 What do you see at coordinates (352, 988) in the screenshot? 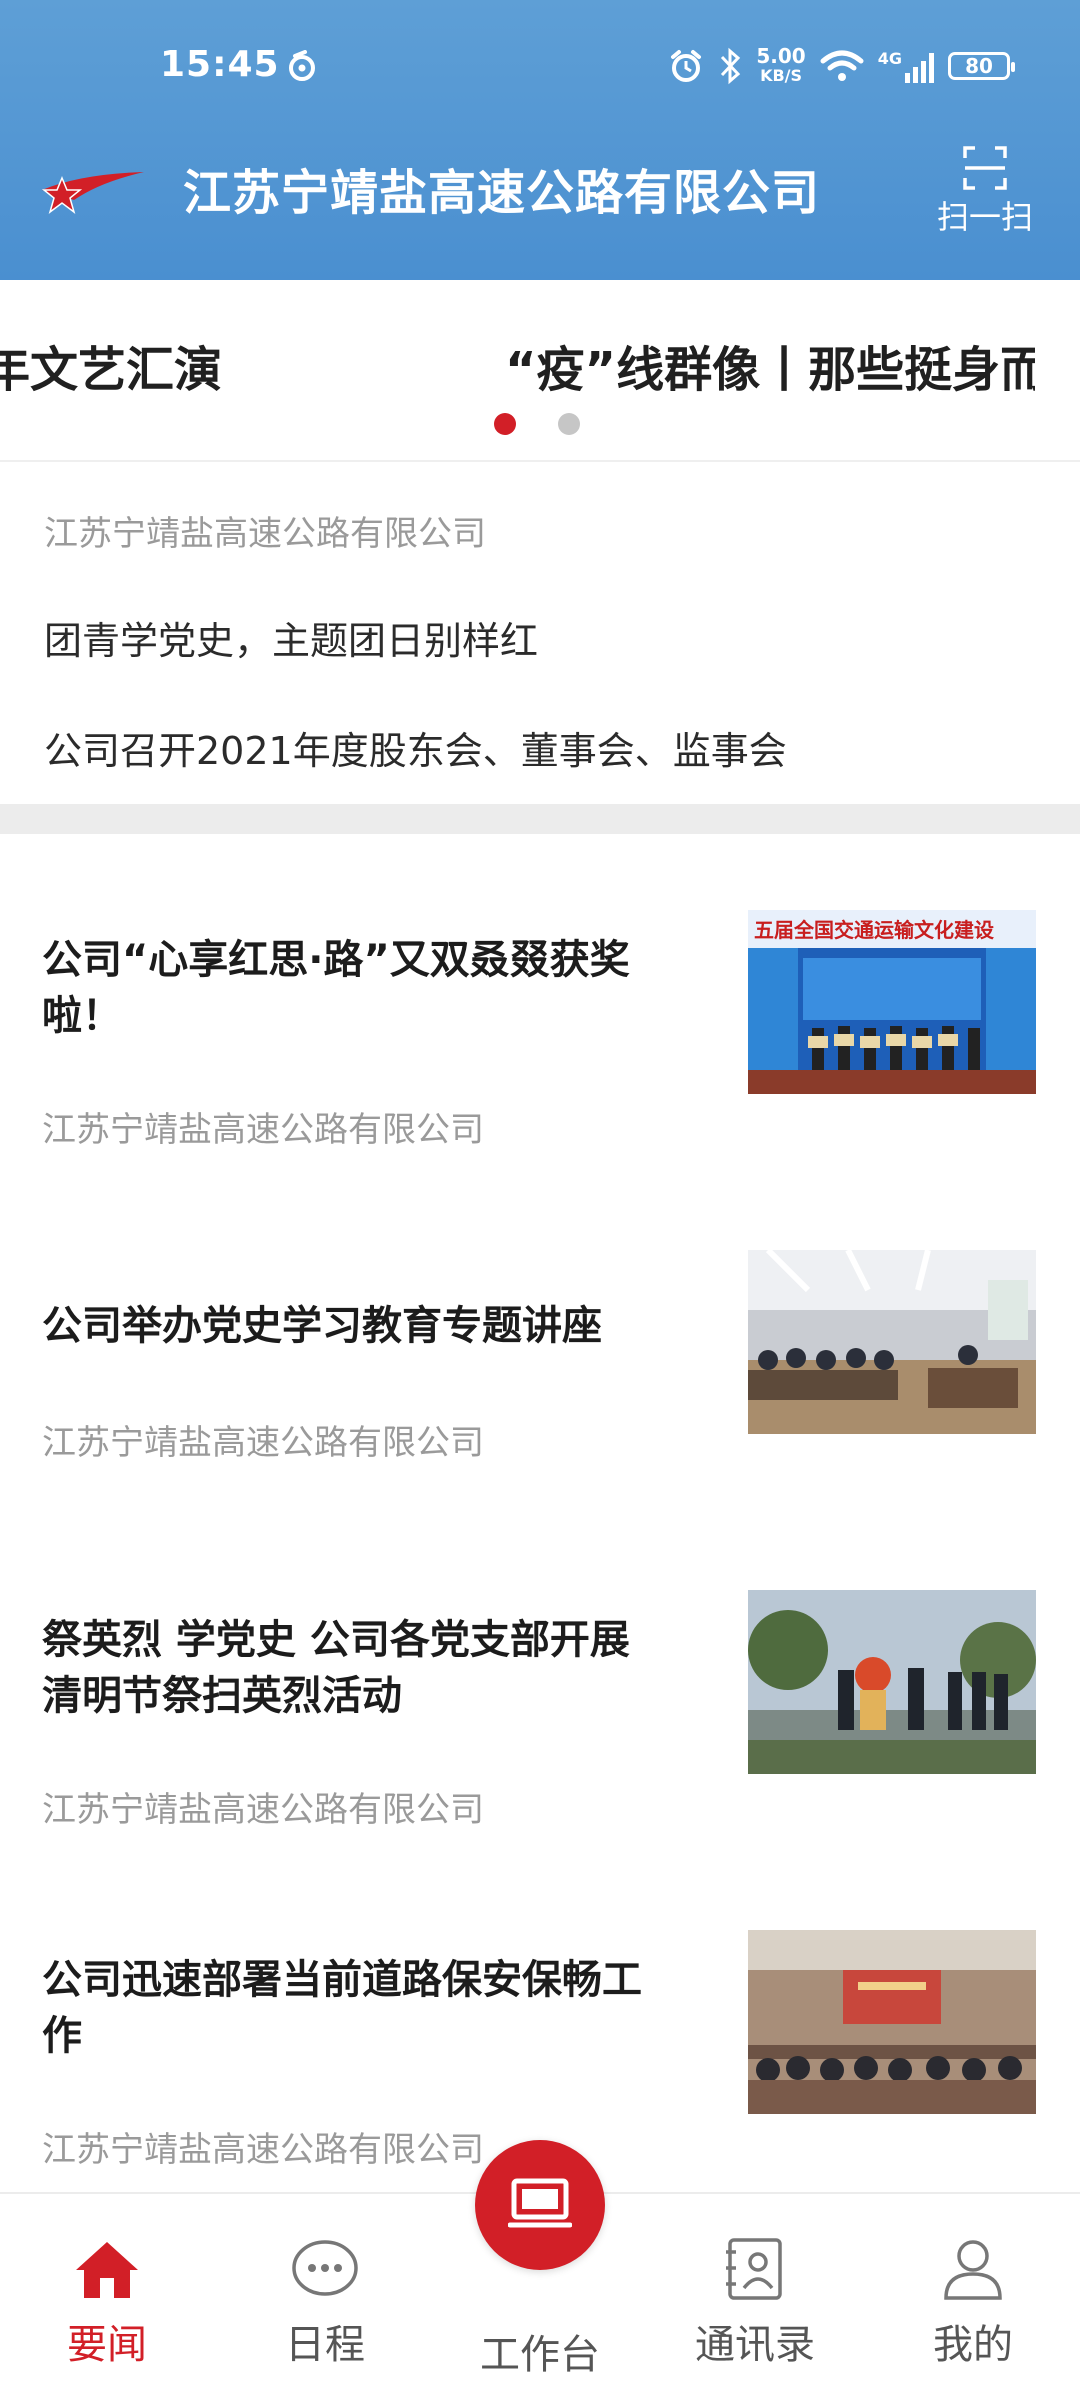
I see `news-title: 公司“心享红思·路”又双叒叕获奖啦！` at bounding box center [352, 988].